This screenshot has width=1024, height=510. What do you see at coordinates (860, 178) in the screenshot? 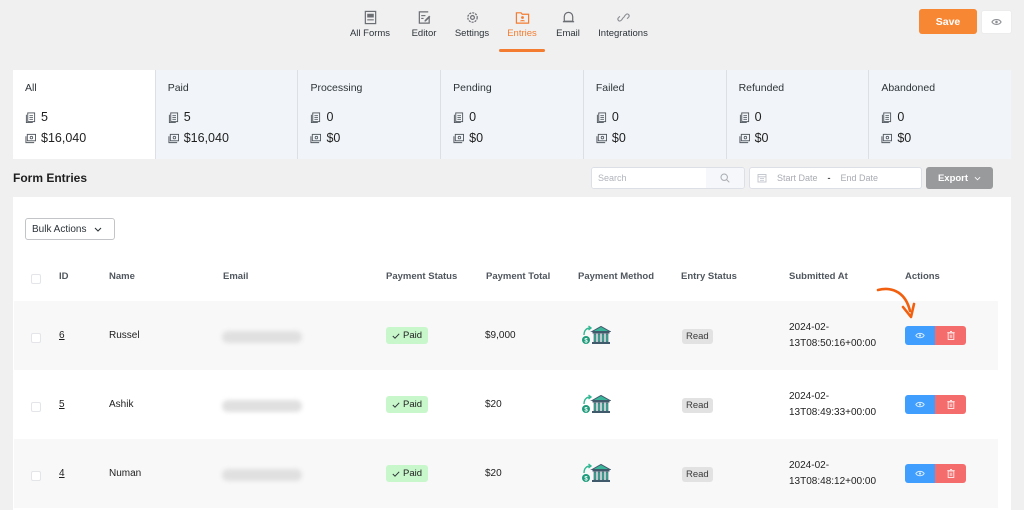
I see `end-date-input: End Date` at bounding box center [860, 178].